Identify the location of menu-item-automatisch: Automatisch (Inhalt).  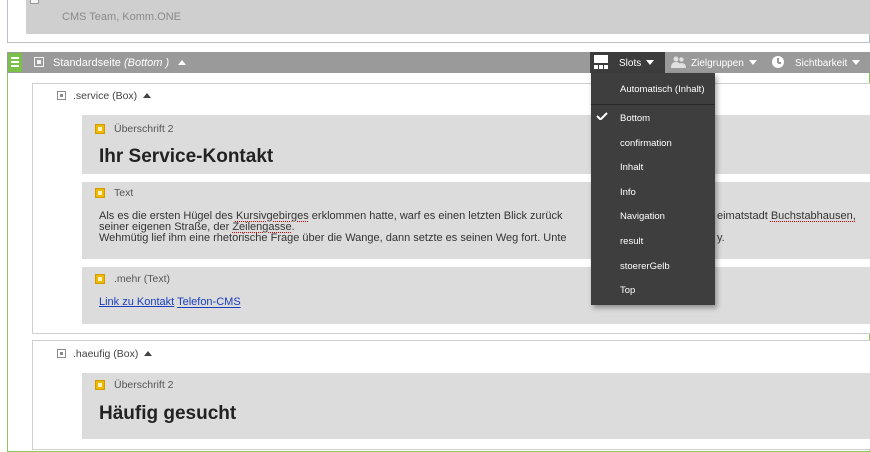
(662, 89).